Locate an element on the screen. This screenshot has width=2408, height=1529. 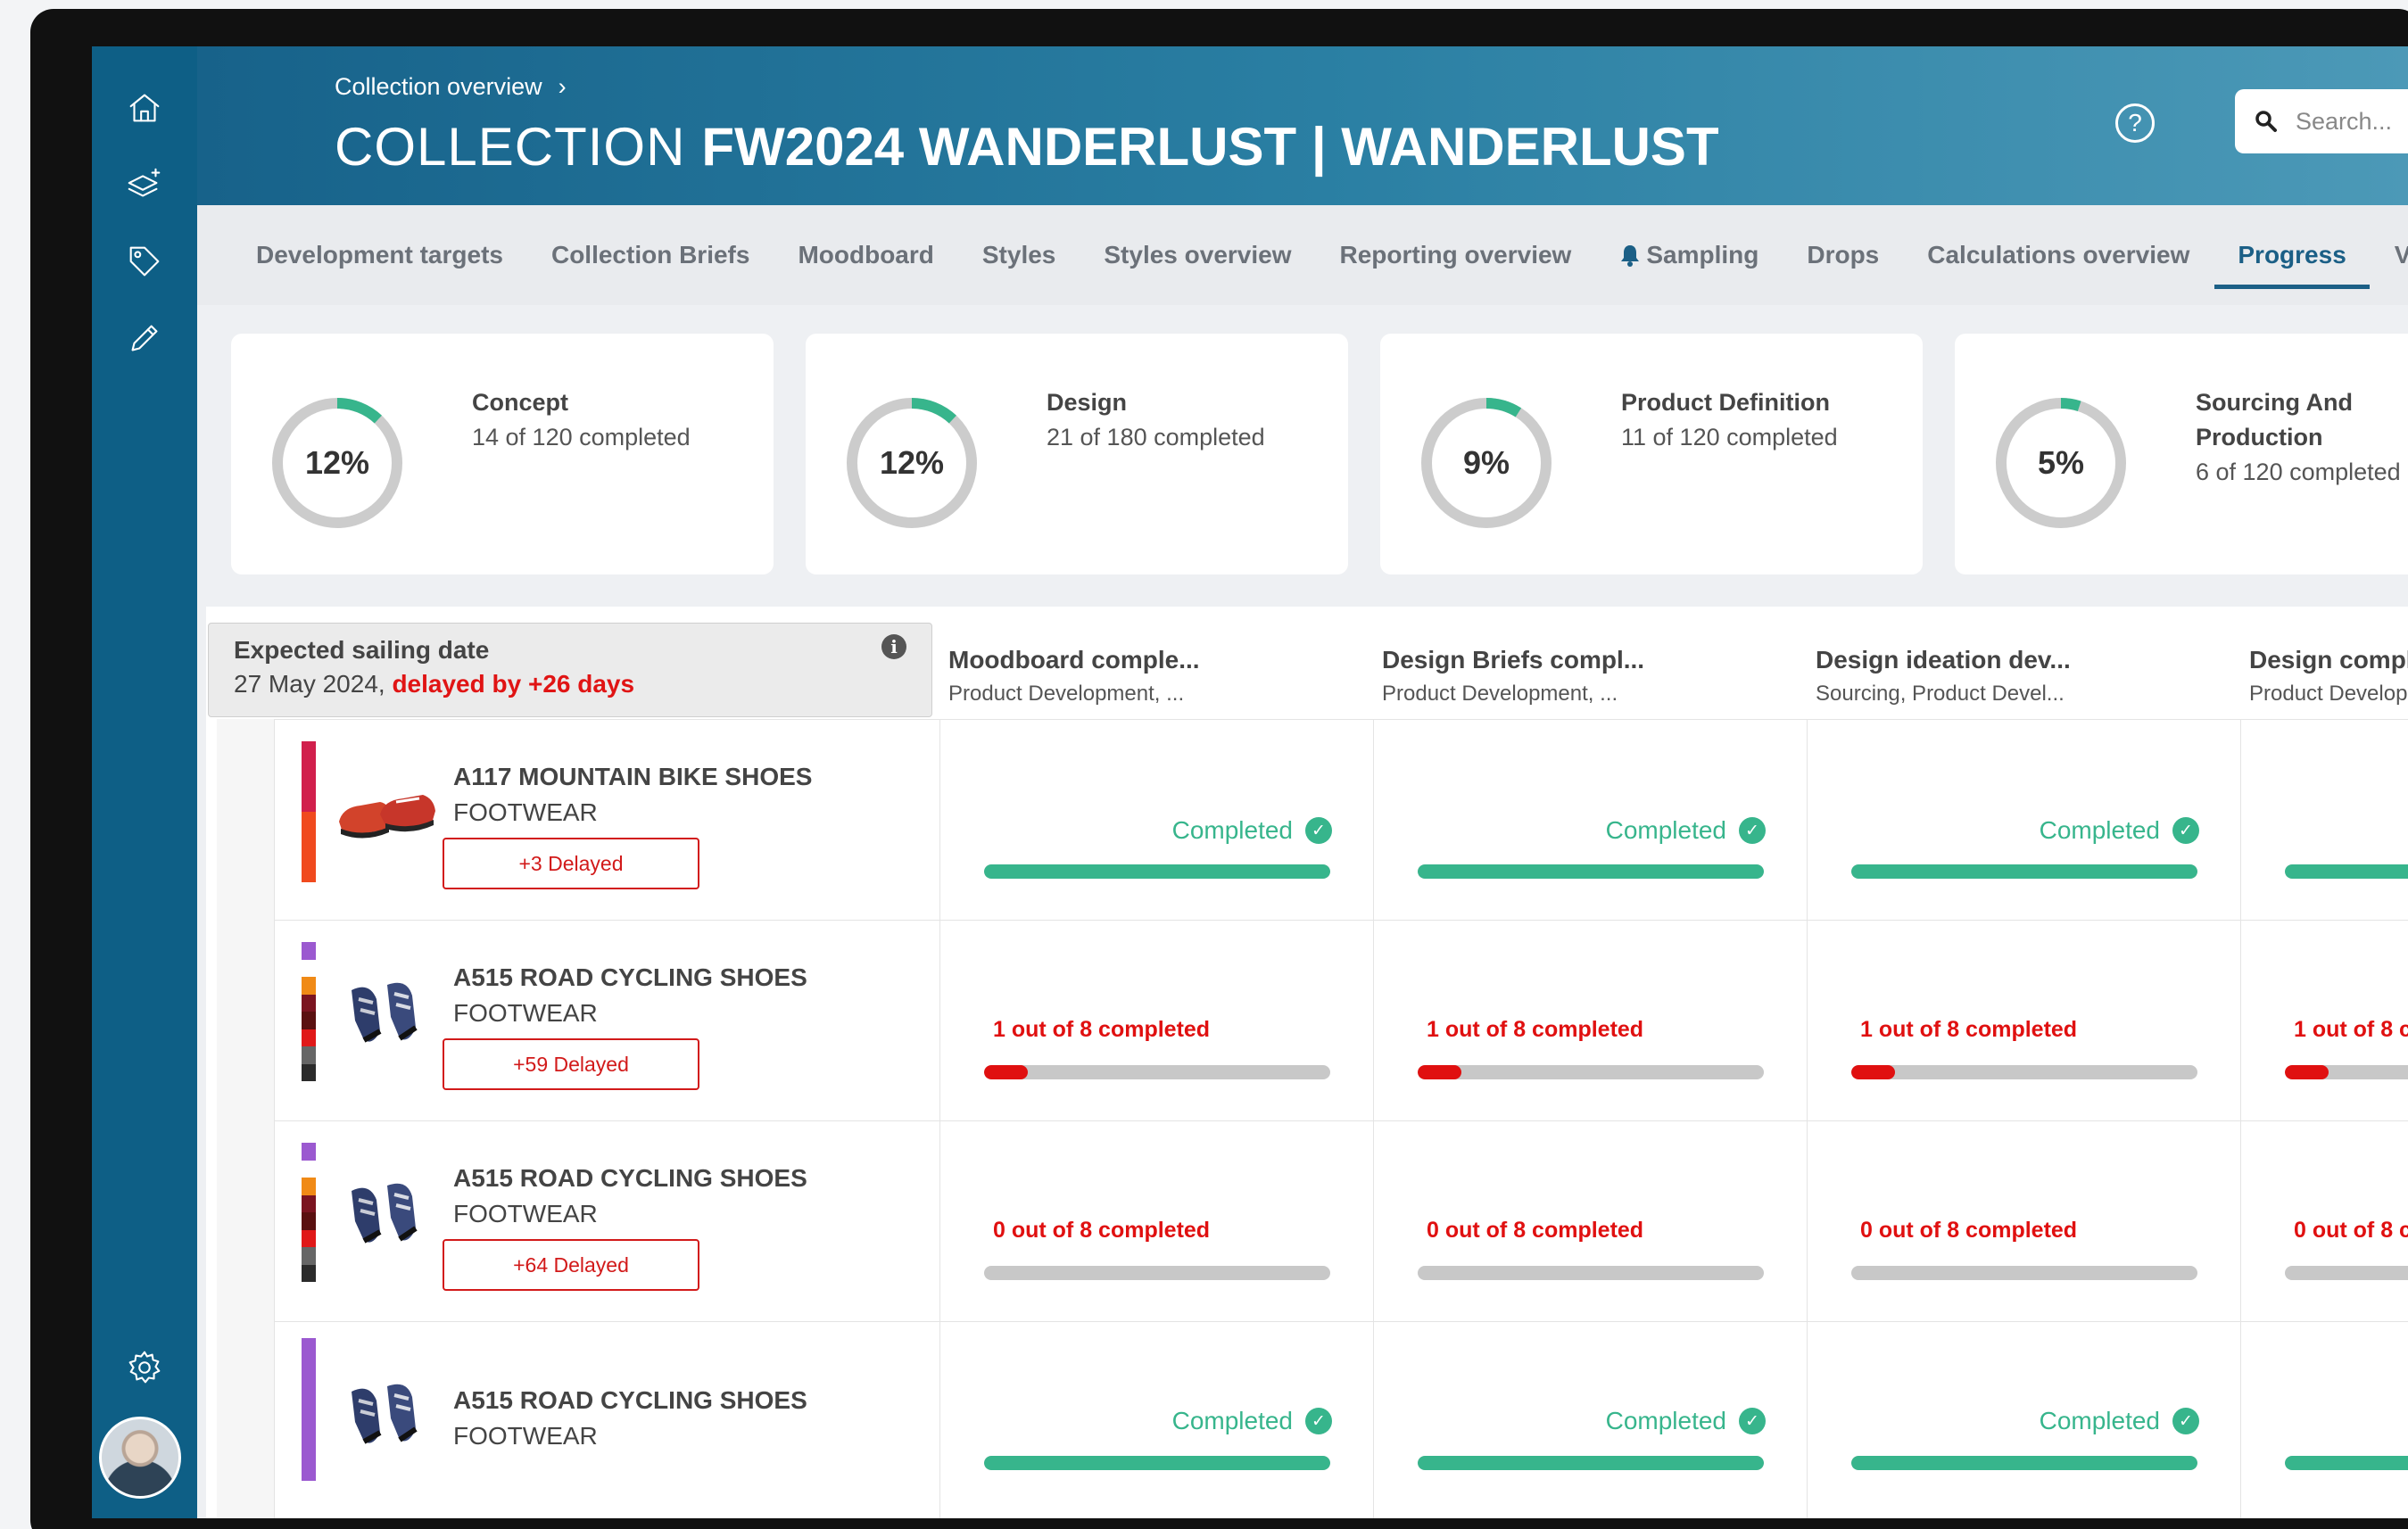
delayed-badge-button: +64 Delayed is located at coordinates (571, 1265).